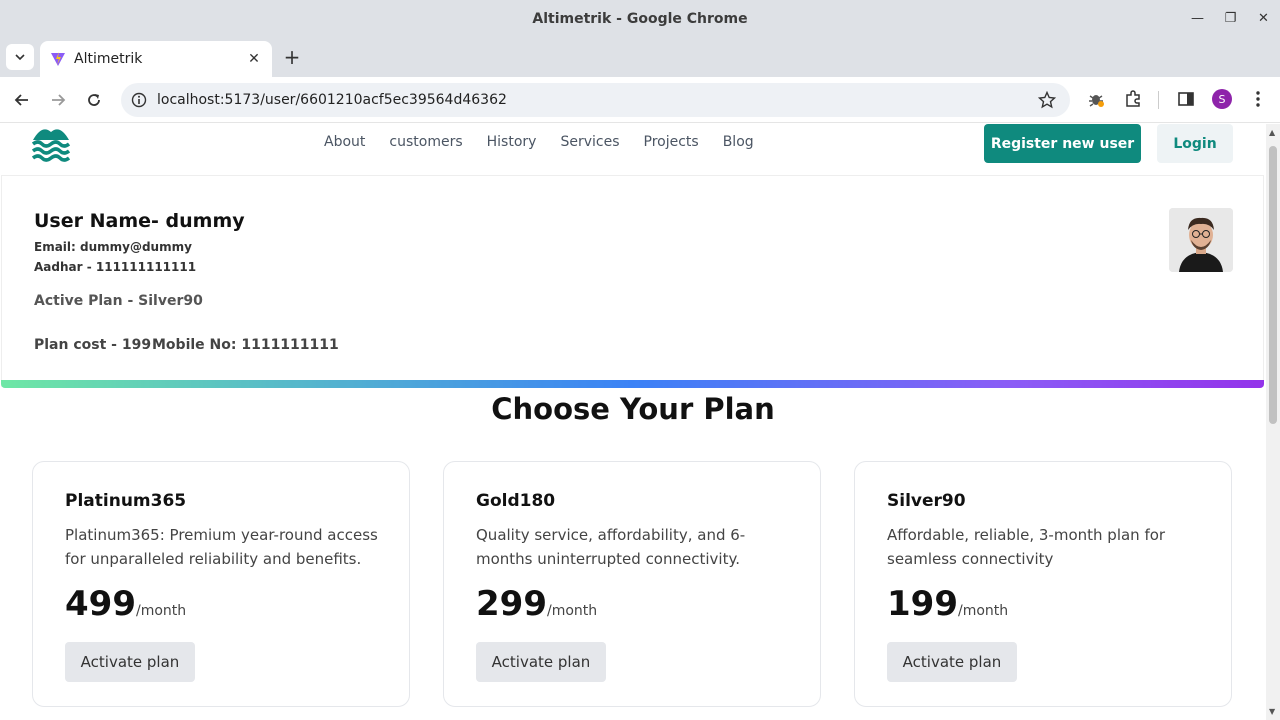  Describe the element at coordinates (425, 142) in the screenshot. I see `nav-customers: customers` at that location.